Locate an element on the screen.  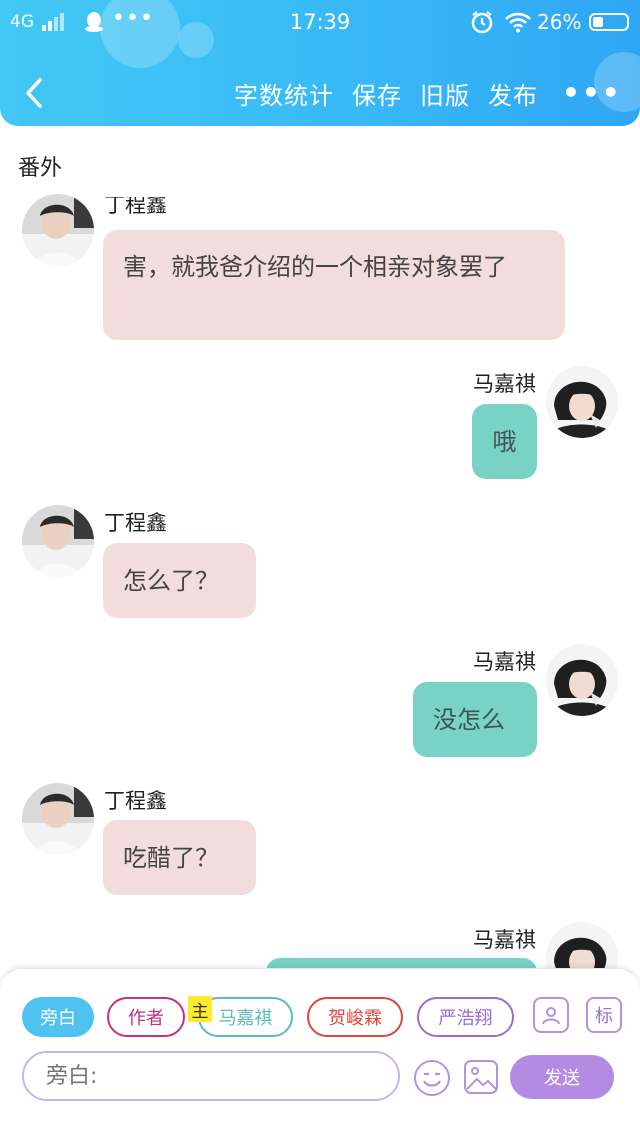
more-icon: ••• is located at coordinates (592, 92).